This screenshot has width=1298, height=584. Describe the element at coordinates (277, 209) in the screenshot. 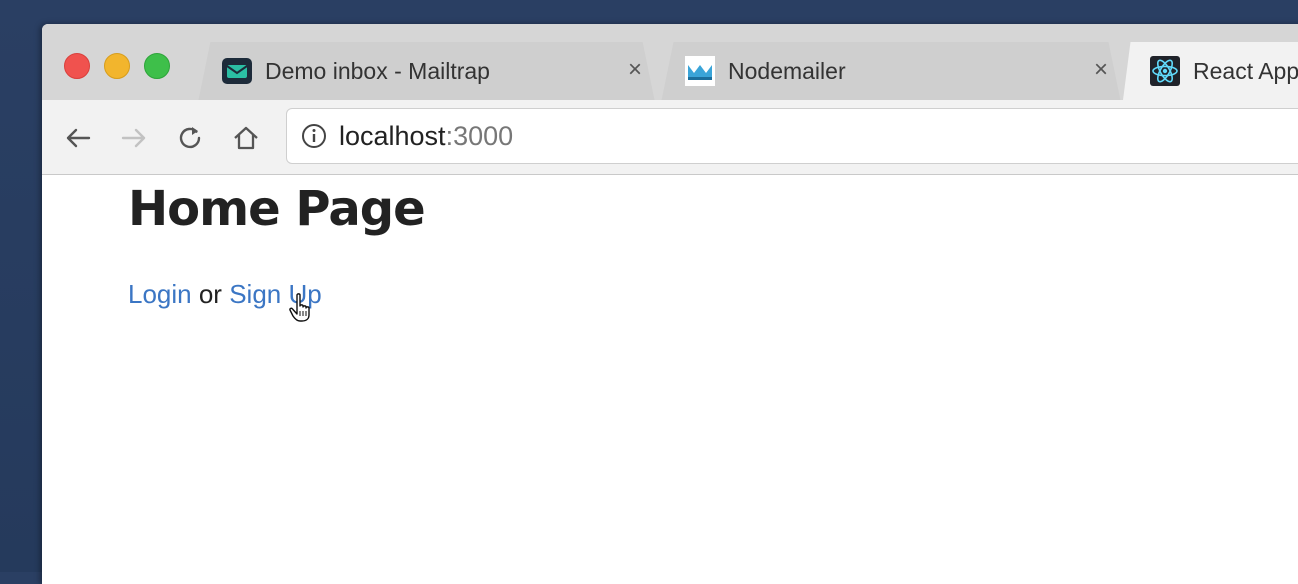

I see `page-title: Home Page` at that location.